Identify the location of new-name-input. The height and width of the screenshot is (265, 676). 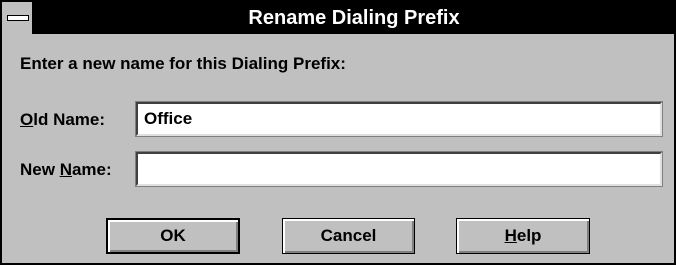
(399, 169).